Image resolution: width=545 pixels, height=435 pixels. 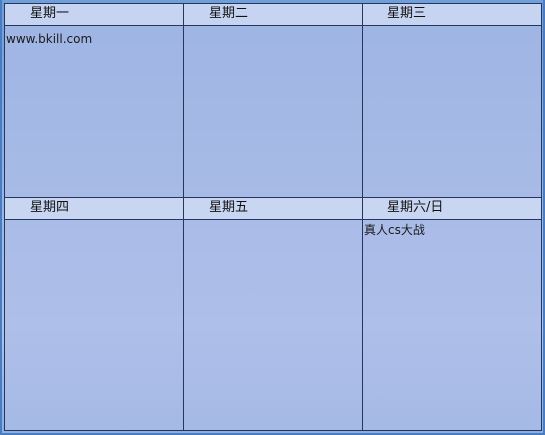 I want to click on day-header-monday: 星期一, so click(x=94, y=15).